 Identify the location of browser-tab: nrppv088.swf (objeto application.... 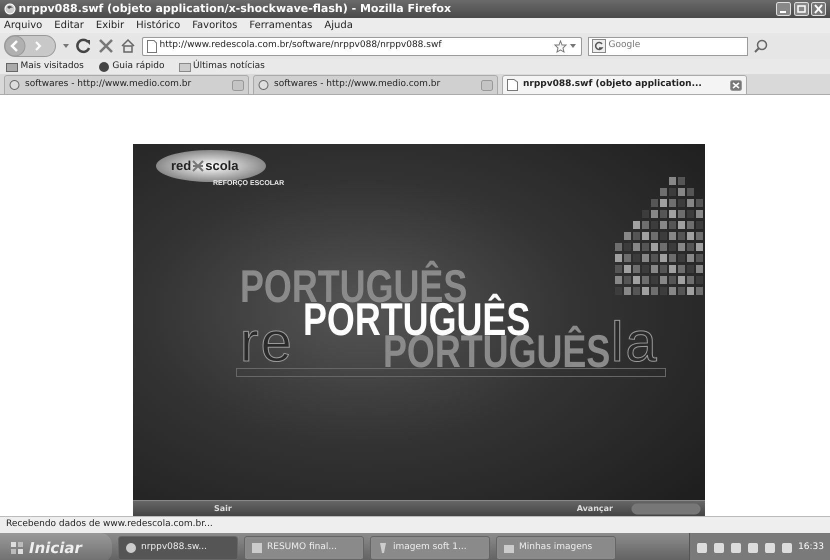
(624, 84).